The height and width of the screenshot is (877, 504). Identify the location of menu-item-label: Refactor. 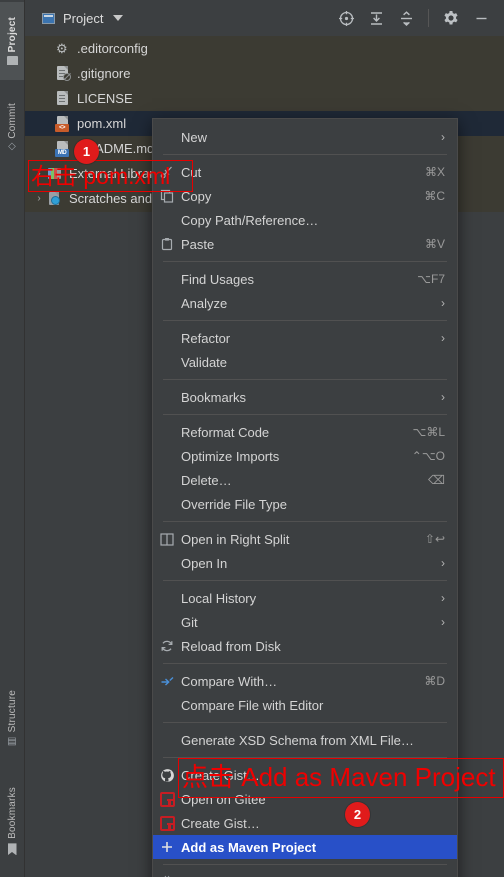
(206, 338).